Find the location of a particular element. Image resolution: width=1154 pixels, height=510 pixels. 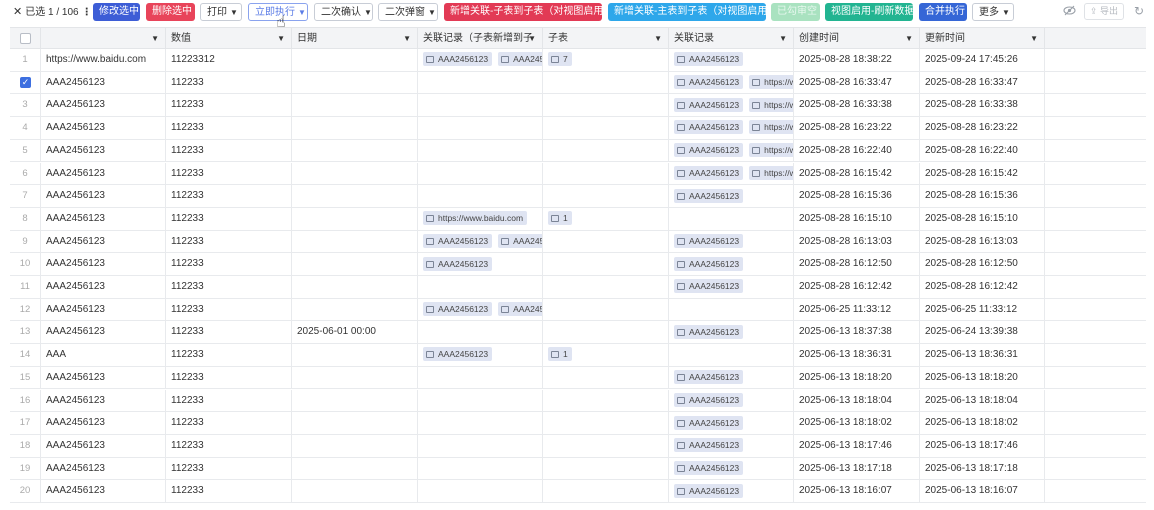

row-number: 13 is located at coordinates (25, 332).